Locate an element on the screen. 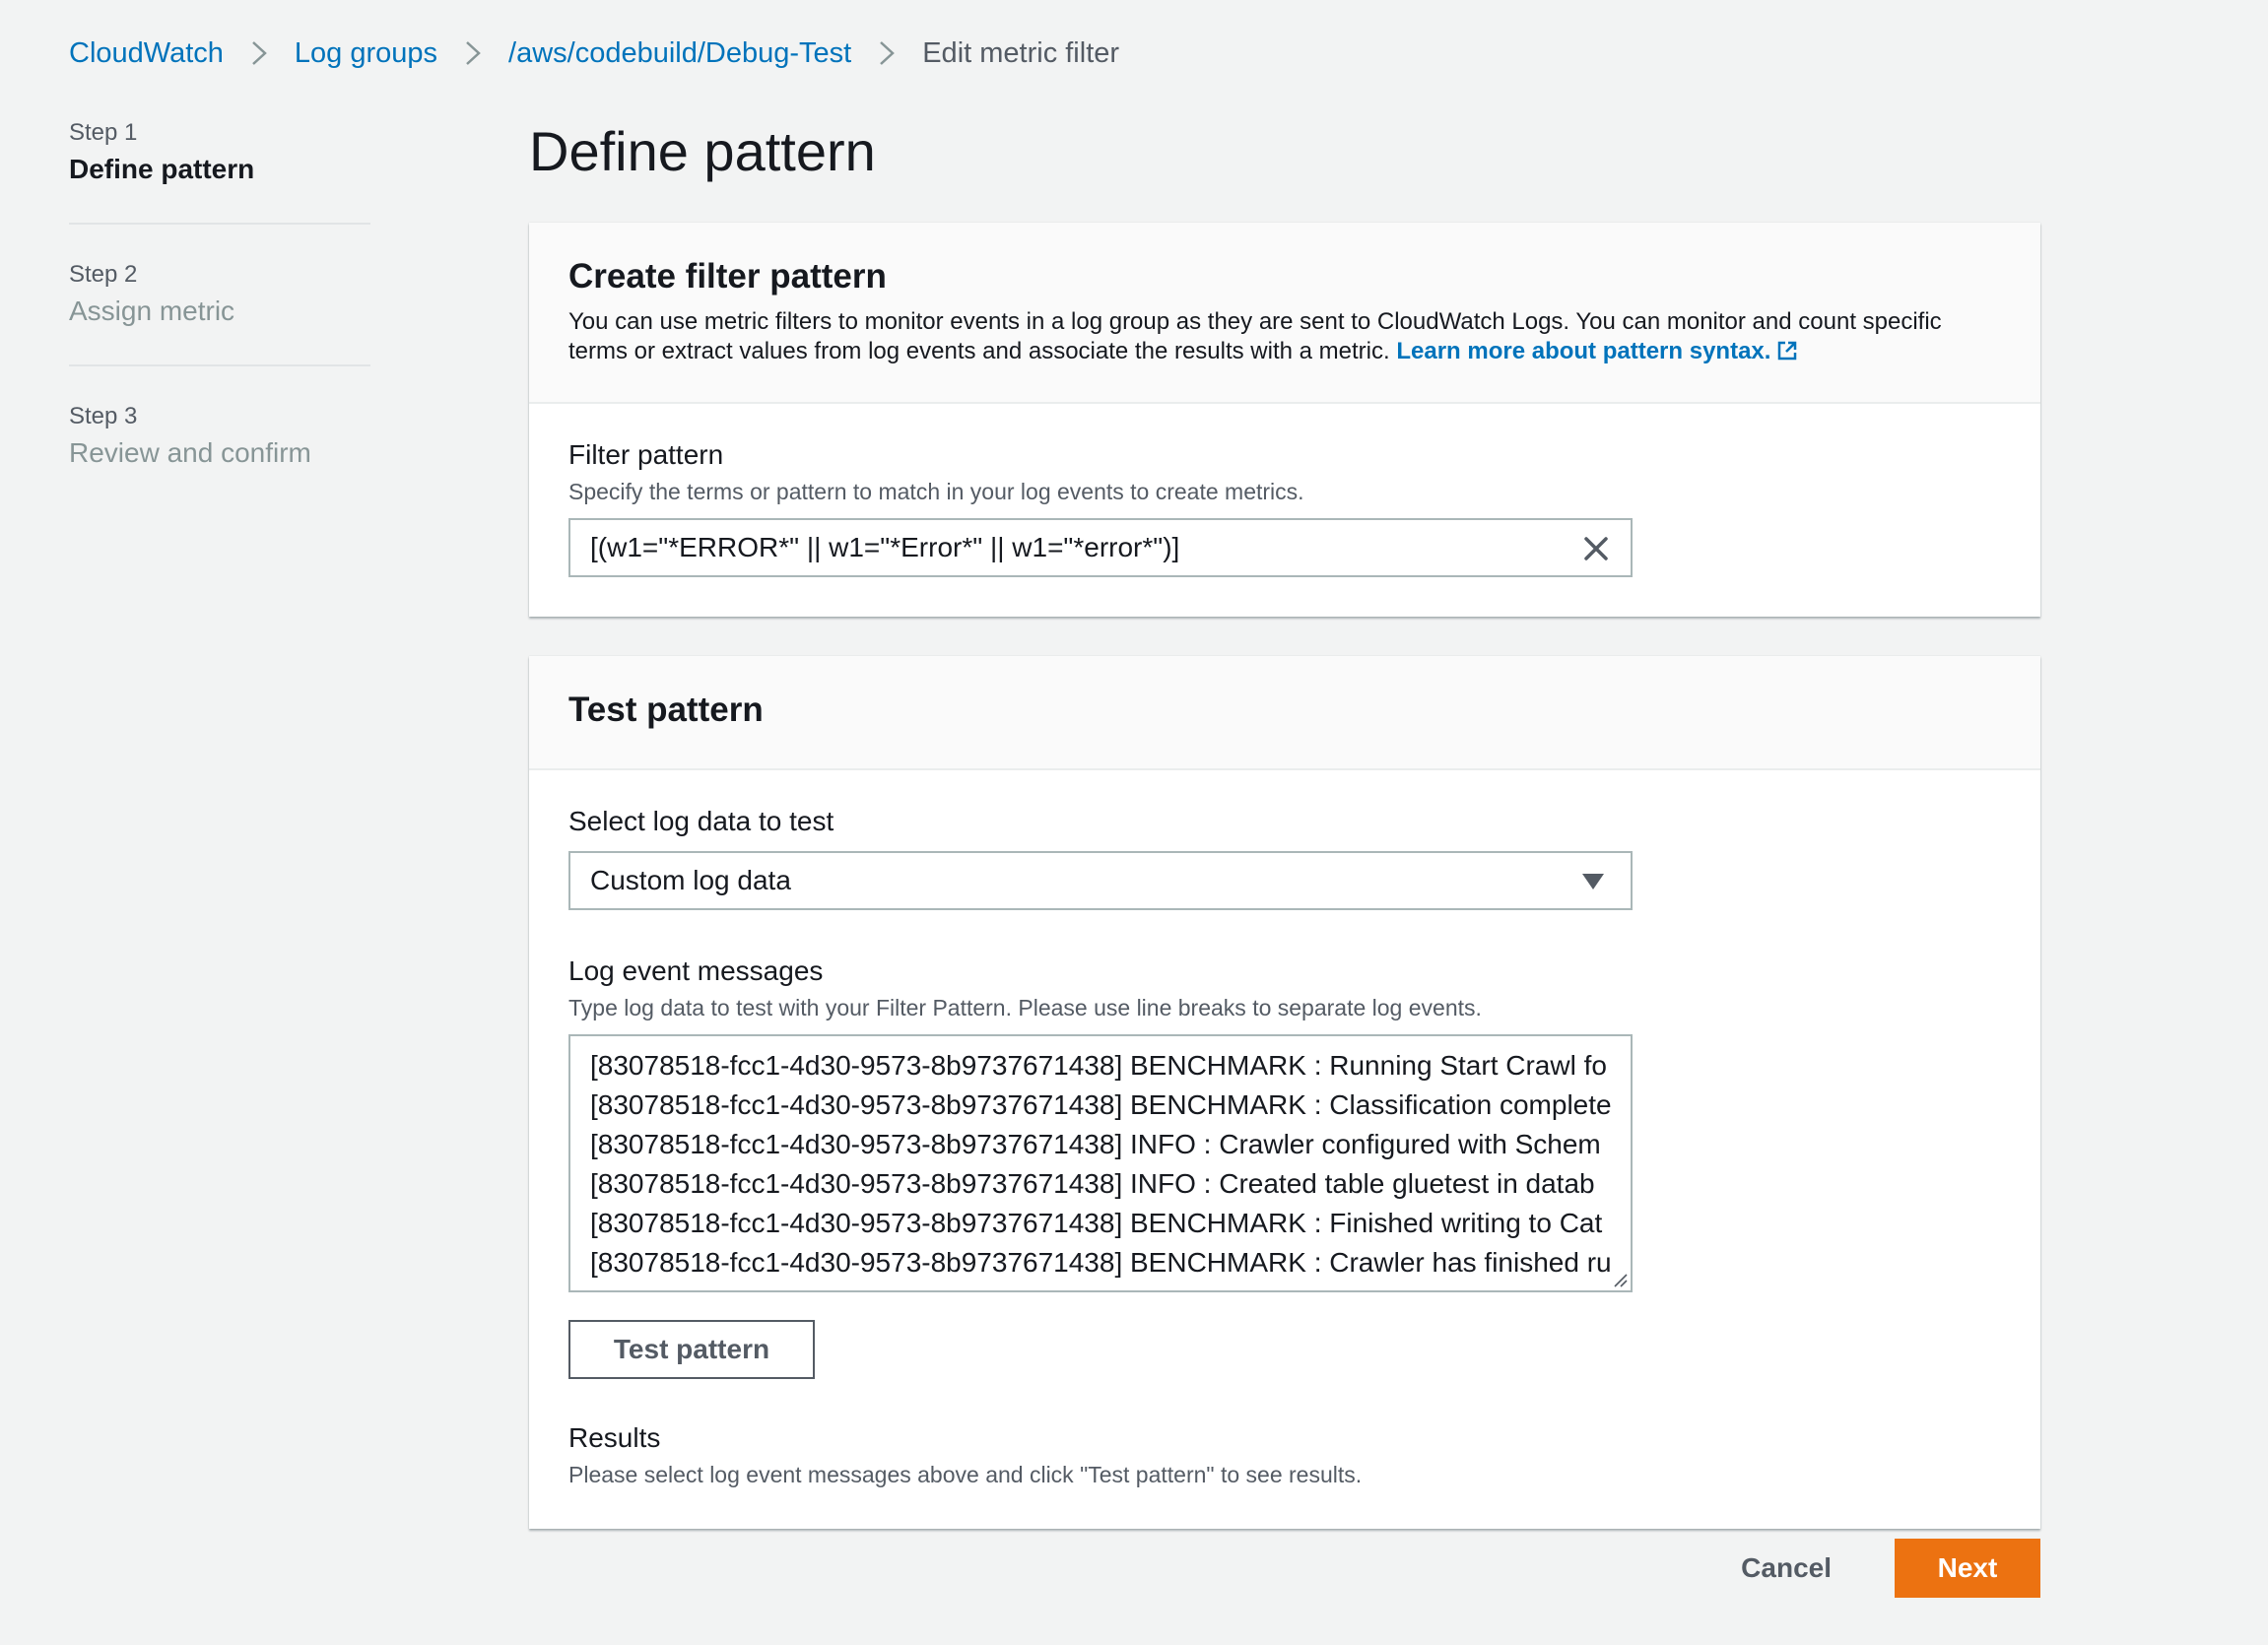 The image size is (2268, 1645). caret-down-icon is located at coordinates (1593, 881).